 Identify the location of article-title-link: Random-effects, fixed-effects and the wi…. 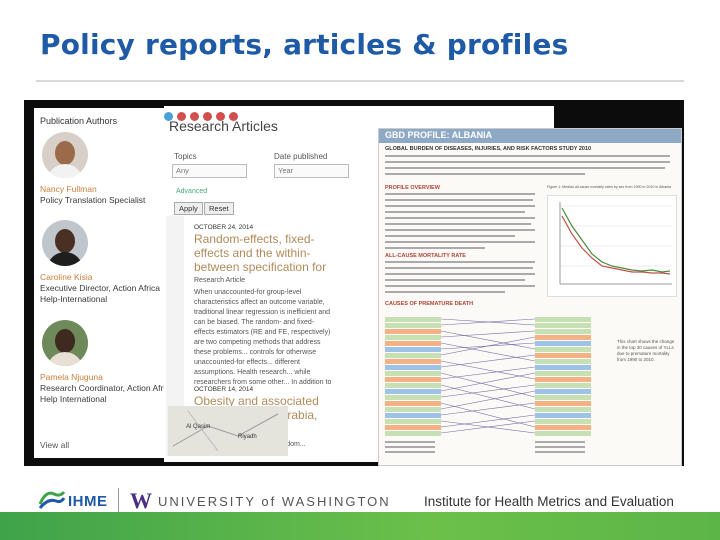
(264, 253).